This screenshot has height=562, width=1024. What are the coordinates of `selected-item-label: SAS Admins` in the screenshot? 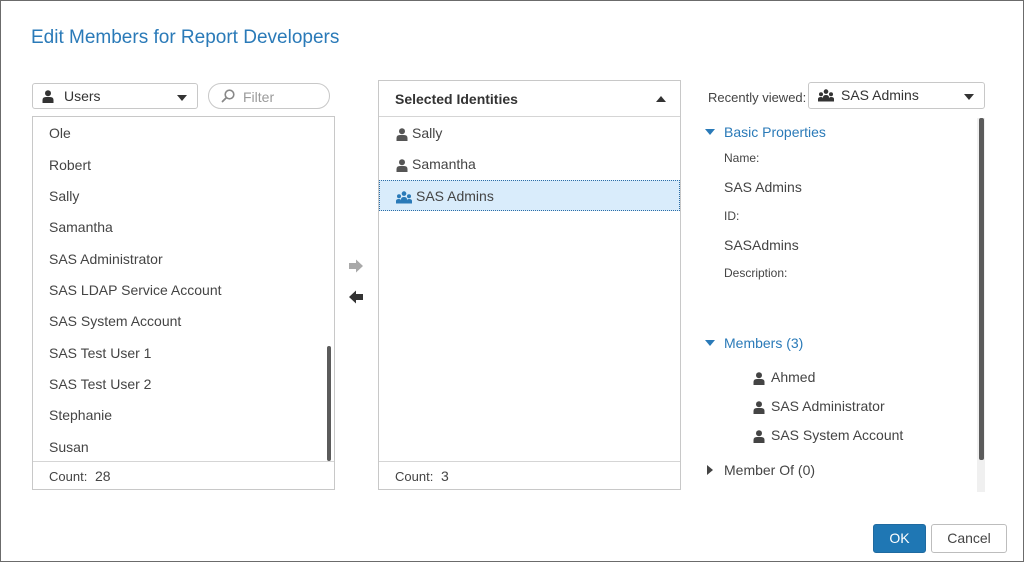 It's located at (455, 196).